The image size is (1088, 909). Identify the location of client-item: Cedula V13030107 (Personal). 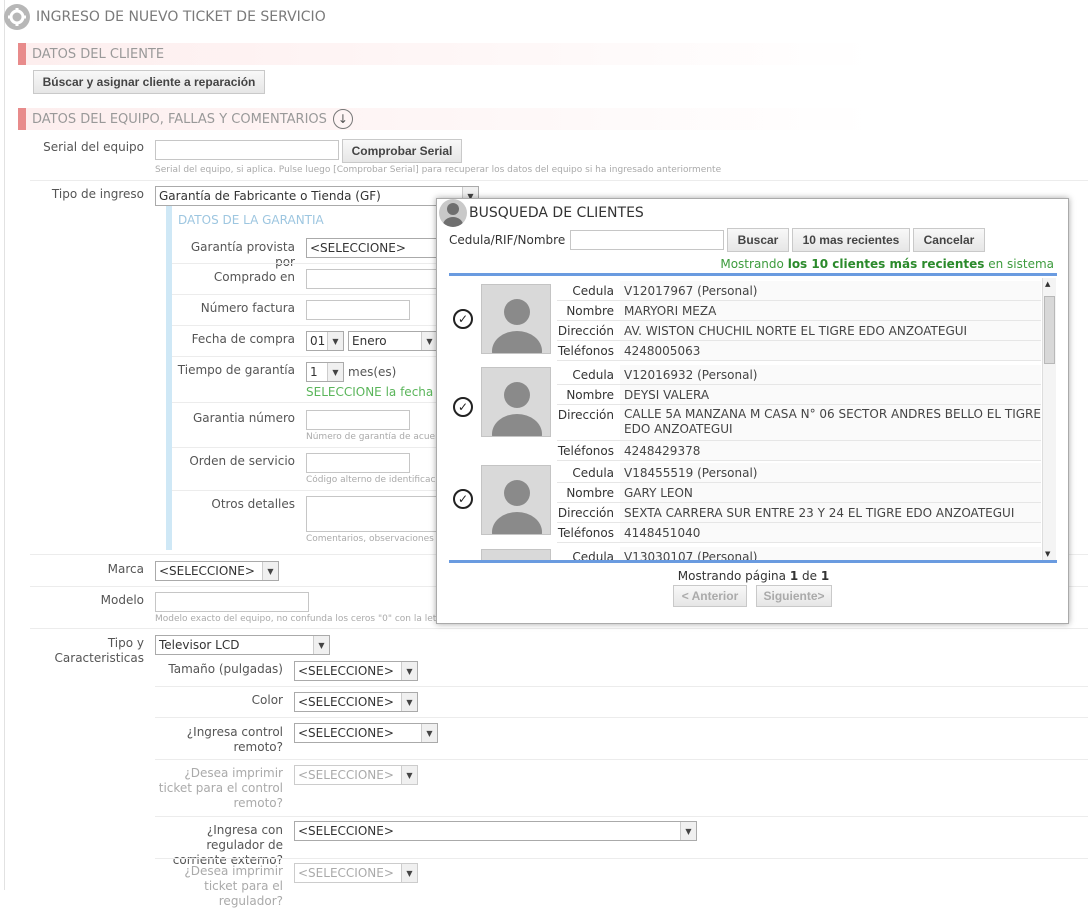
(745, 553).